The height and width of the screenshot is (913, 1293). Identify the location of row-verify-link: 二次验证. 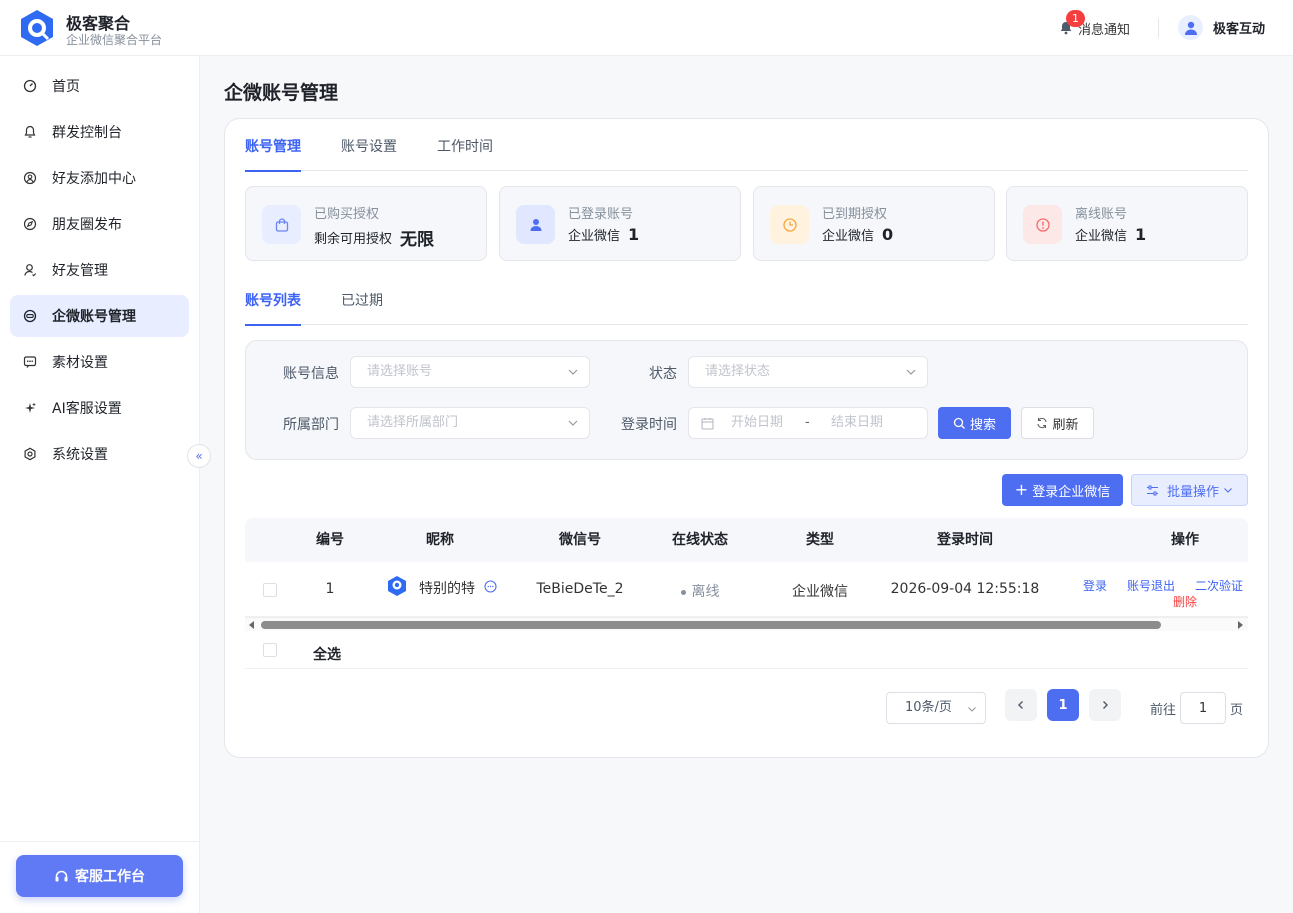
(1219, 585).